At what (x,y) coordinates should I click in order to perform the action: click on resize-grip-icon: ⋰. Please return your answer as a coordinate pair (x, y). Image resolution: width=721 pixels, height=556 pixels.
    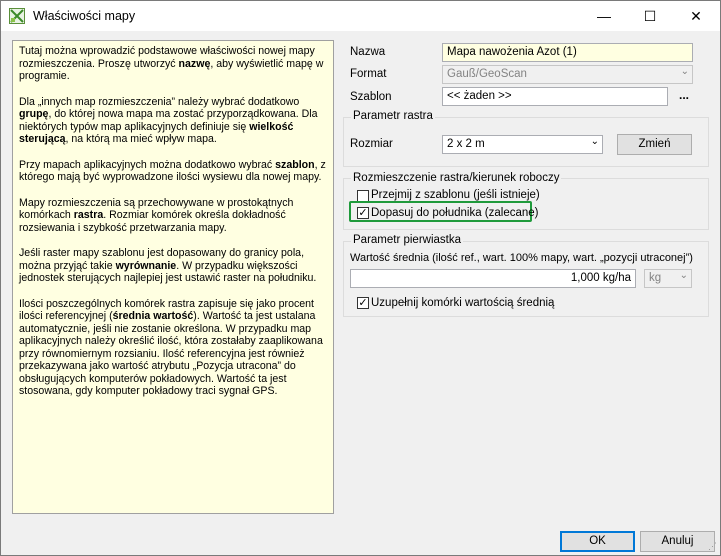
    Looking at the image, I should click on (712, 546).